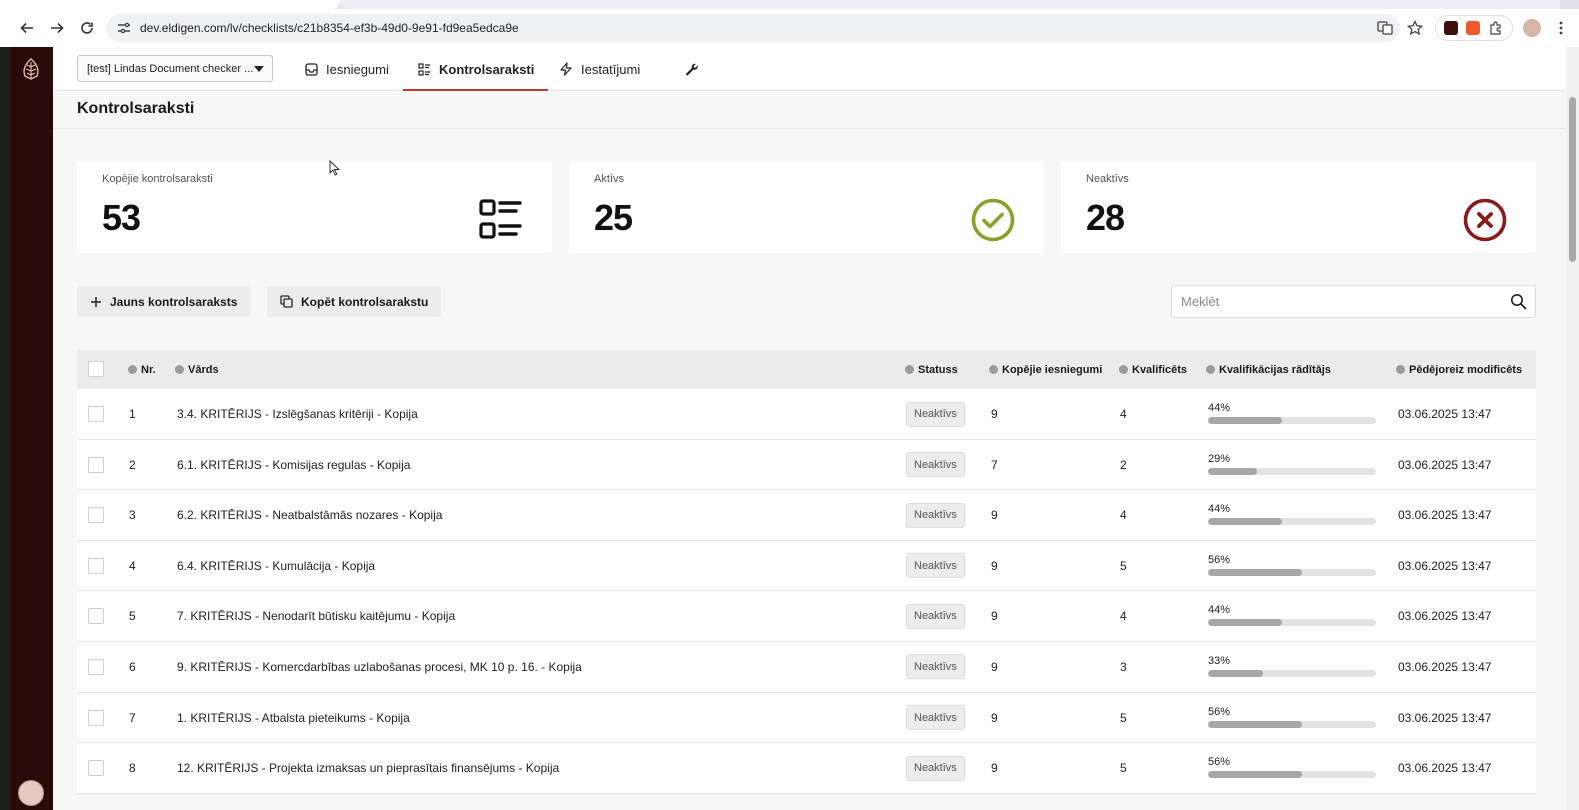 This screenshot has width=1579, height=810. I want to click on window-edge, so click(5, 428).